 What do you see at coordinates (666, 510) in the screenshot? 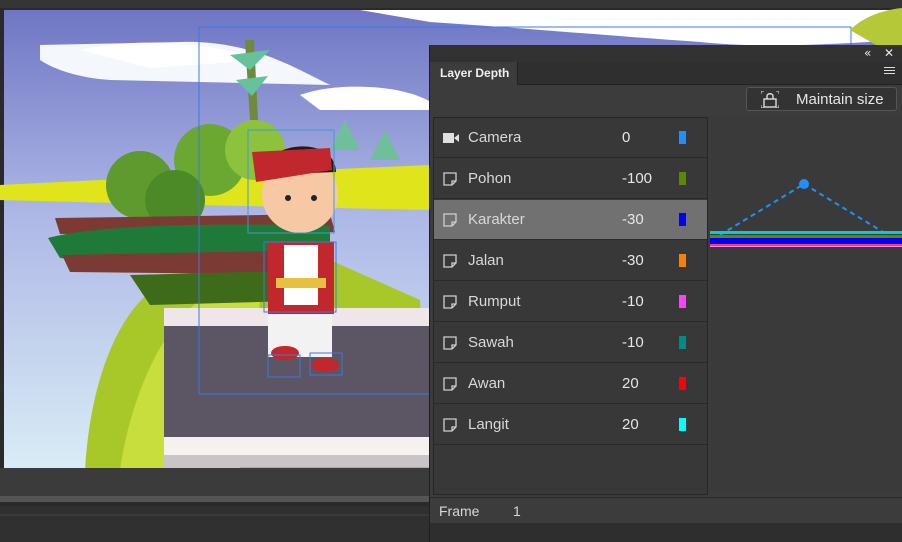
I see `frame-bar: Frame 1` at bounding box center [666, 510].